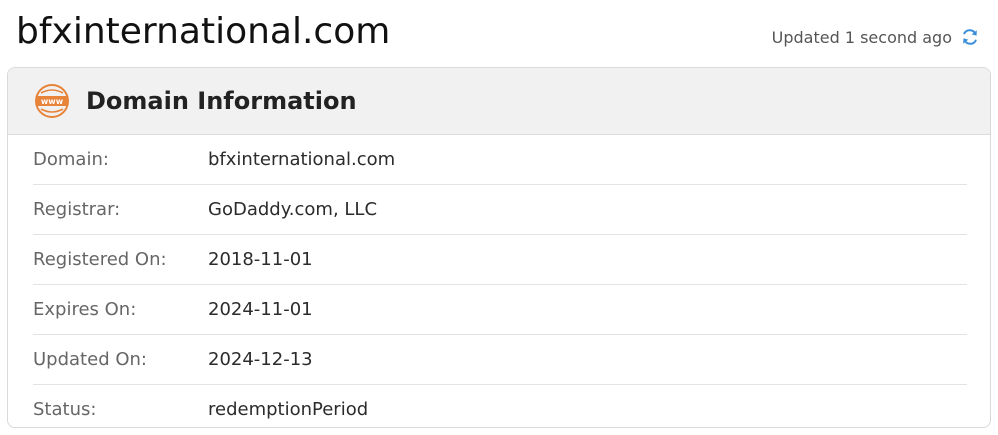 This screenshot has width=998, height=435. I want to click on row-label: Registered On:, so click(100, 259).